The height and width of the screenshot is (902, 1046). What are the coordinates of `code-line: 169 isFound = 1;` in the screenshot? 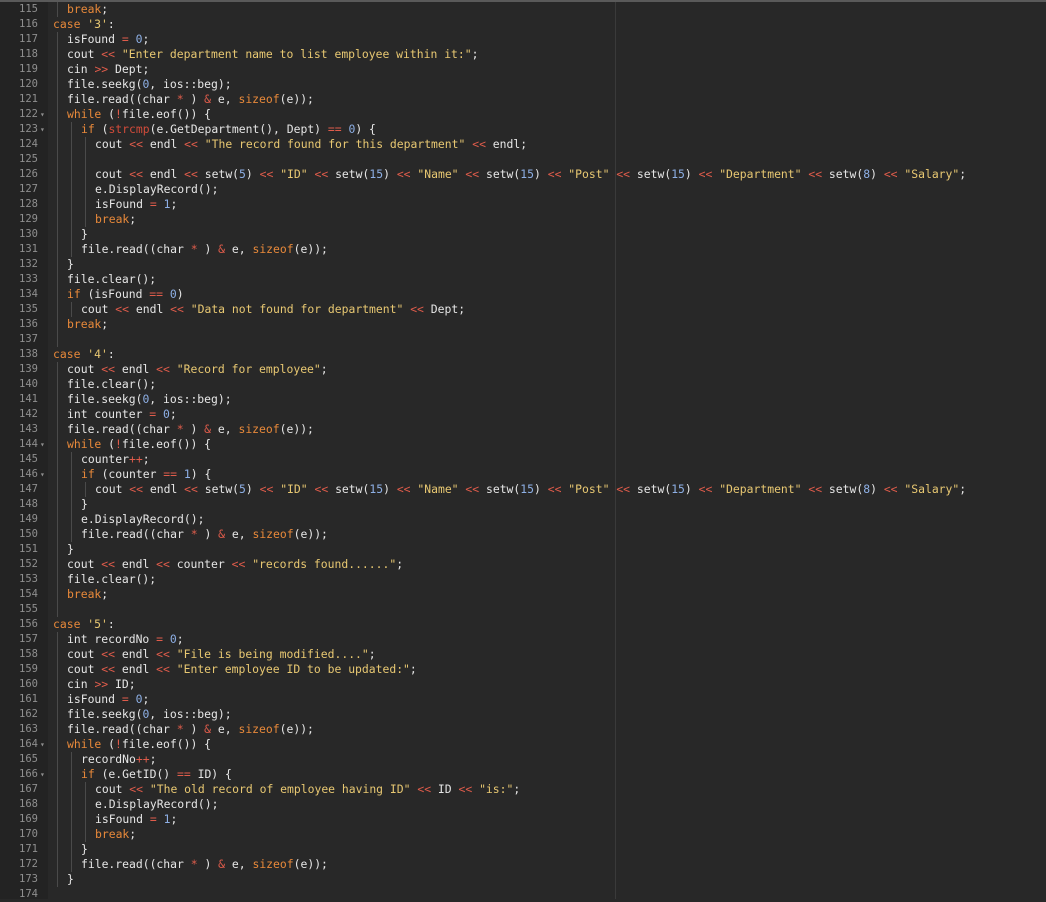 It's located at (523, 819).